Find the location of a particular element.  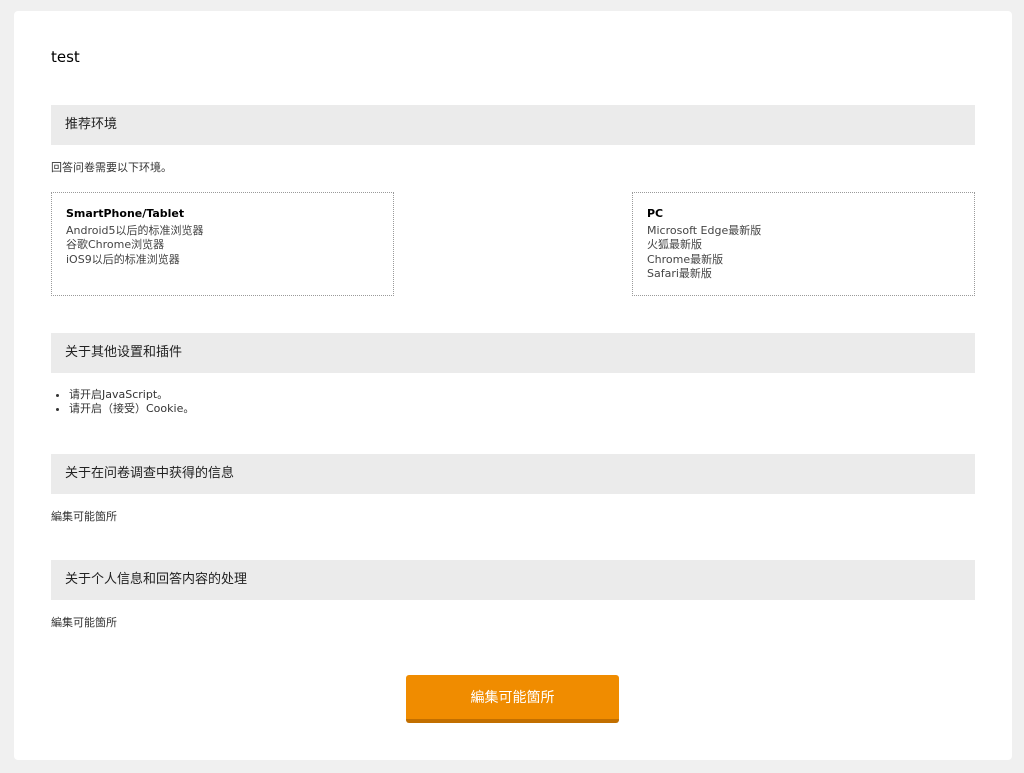

section-header-privacy: 关于个人信息和回答内容的处理 is located at coordinates (513, 580).